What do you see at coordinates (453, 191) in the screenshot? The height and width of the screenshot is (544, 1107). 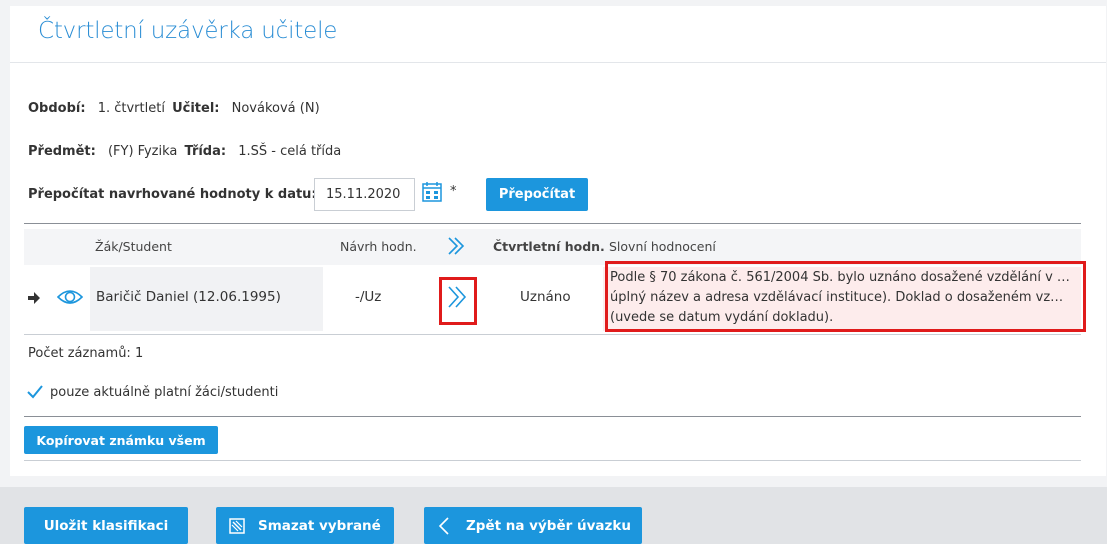 I see `required-mark: *` at bounding box center [453, 191].